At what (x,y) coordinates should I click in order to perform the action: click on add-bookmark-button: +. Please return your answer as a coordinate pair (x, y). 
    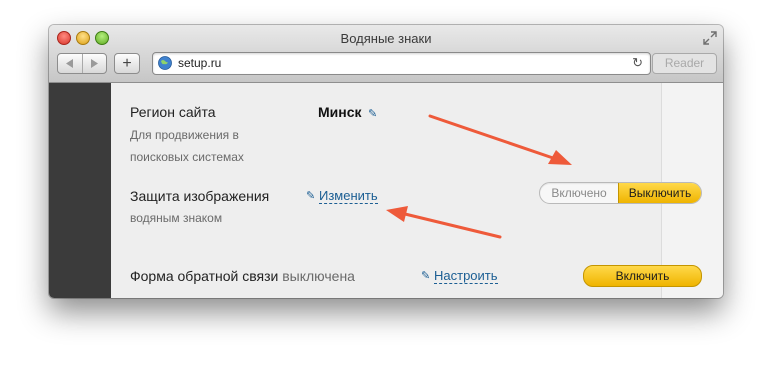
    Looking at the image, I should click on (127, 63).